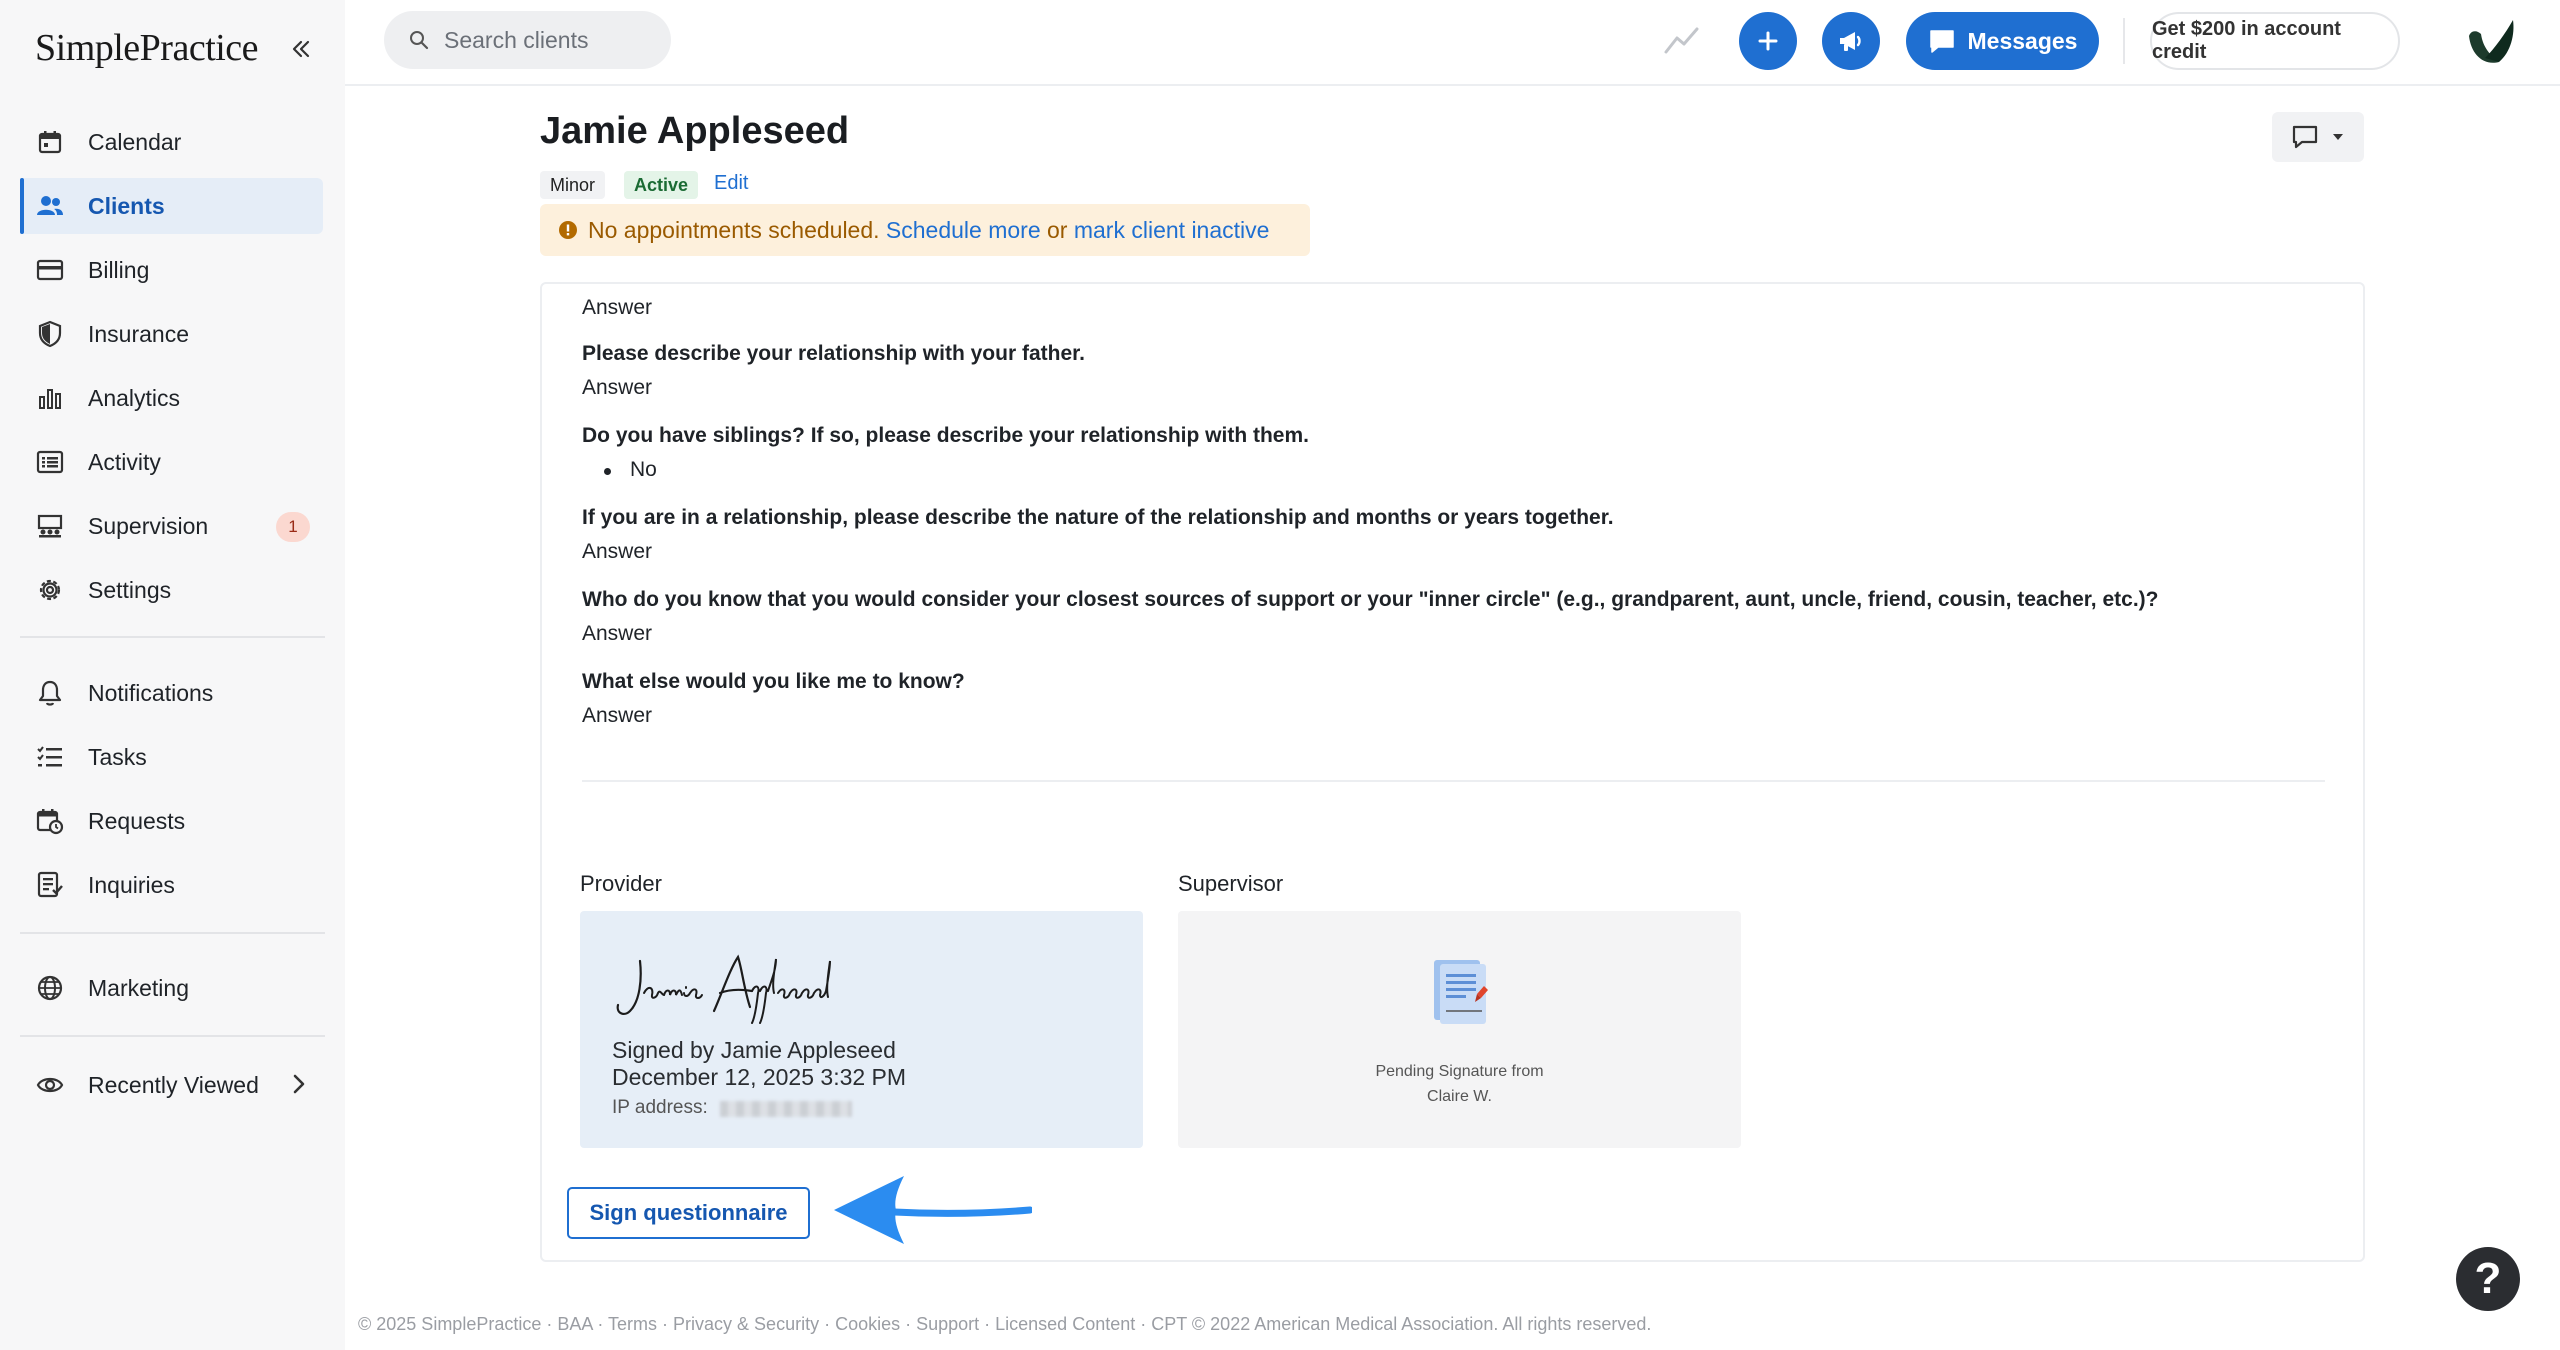  What do you see at coordinates (147, 48) in the screenshot?
I see `simplepractice-logo: SimplePractice` at bounding box center [147, 48].